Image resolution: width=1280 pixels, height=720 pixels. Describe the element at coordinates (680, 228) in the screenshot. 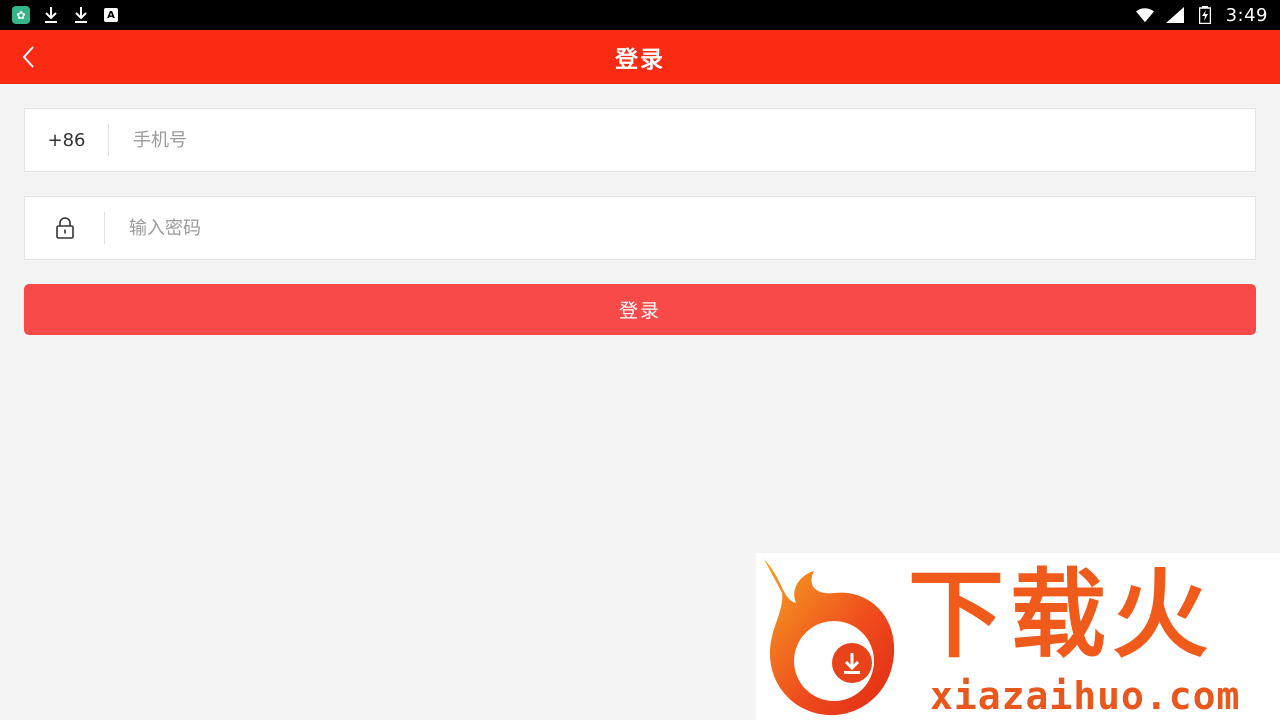

I see `password-input` at that location.